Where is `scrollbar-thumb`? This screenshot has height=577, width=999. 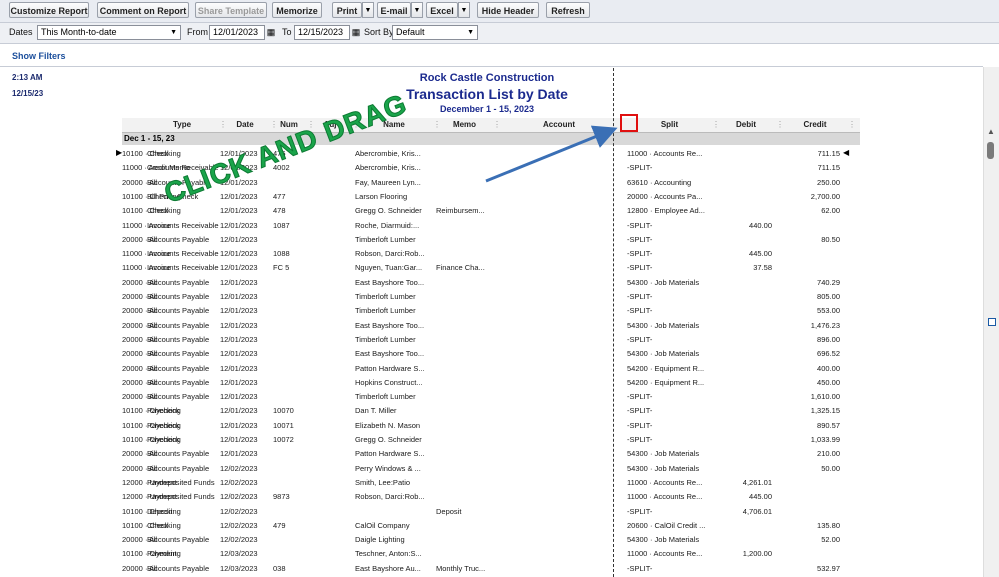 scrollbar-thumb is located at coordinates (990, 150).